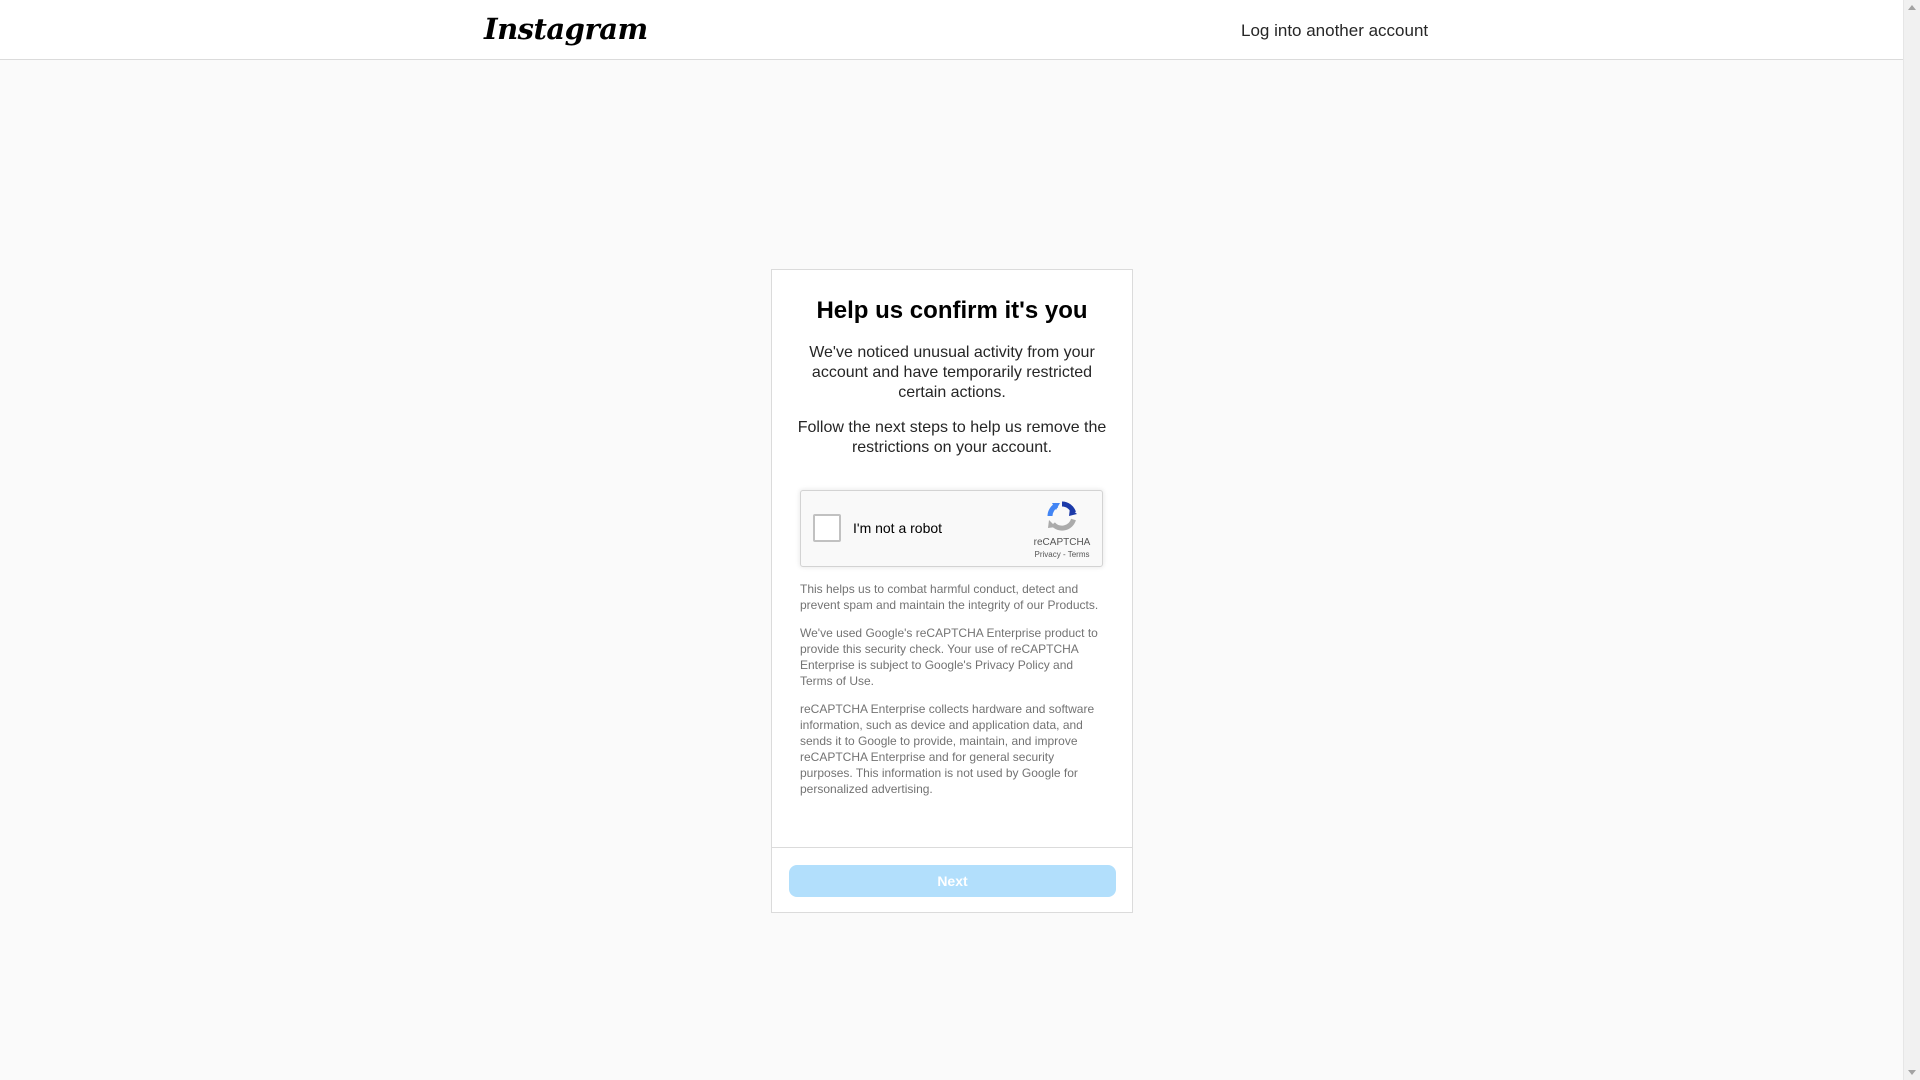 This screenshot has width=1920, height=1080. I want to click on vertical-scrollbar, so click(1911, 540).